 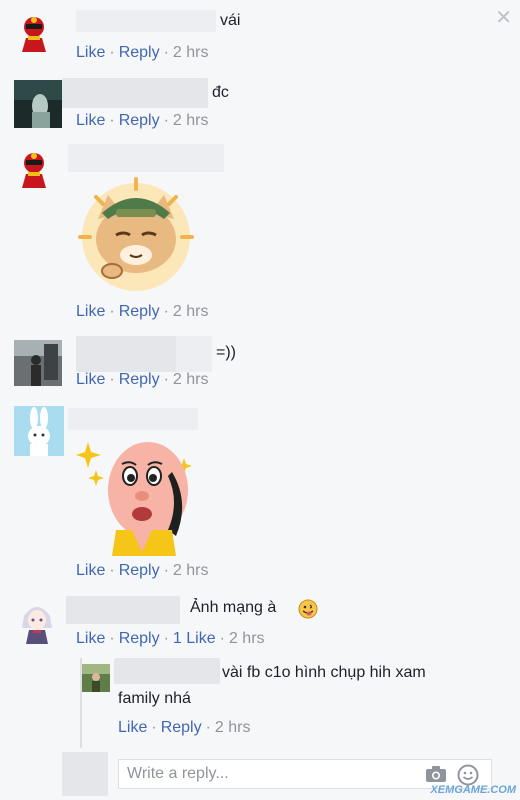 I want to click on comment-text: đc, so click(x=220, y=92).